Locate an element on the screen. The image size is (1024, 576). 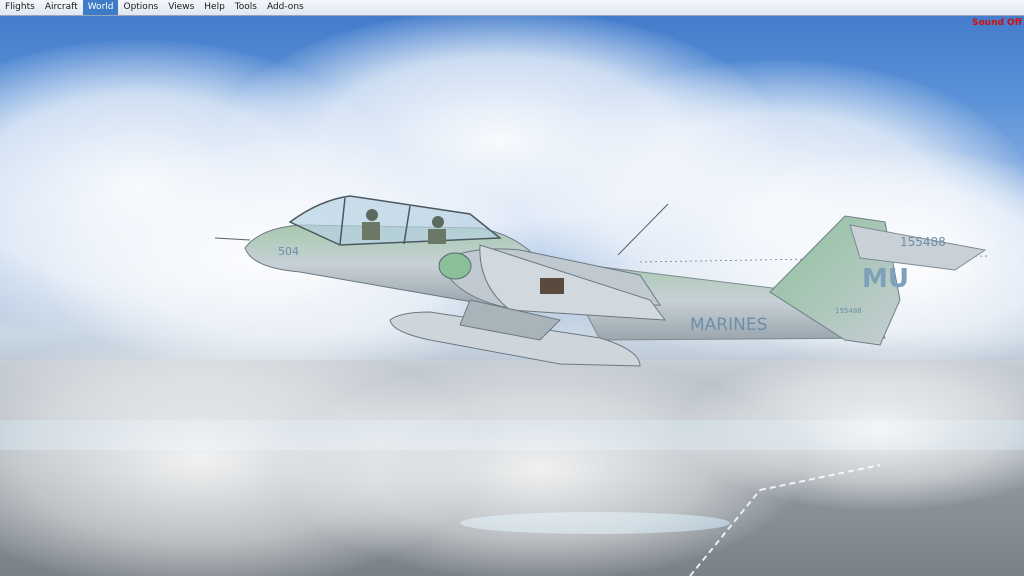
tail-code-label: MU is located at coordinates (885, 279).